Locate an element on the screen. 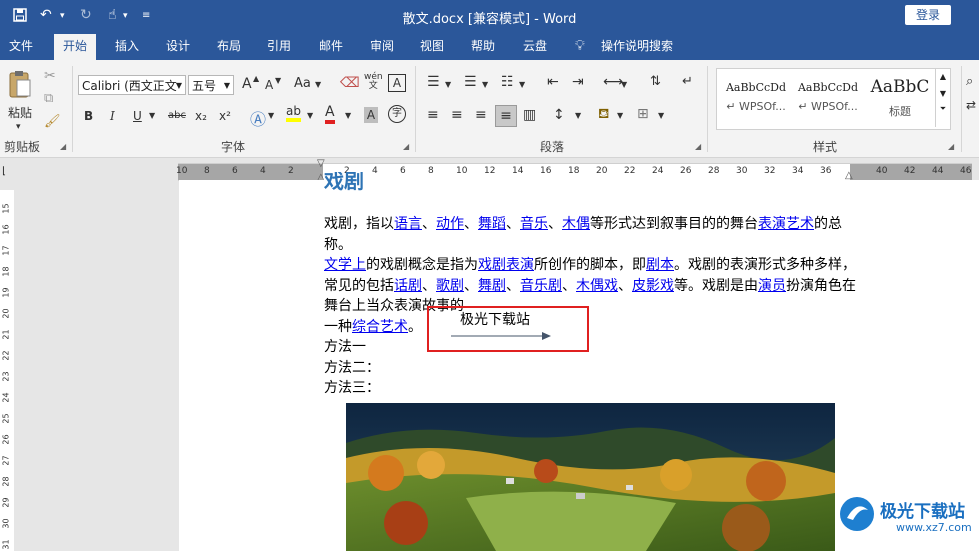 The height and width of the screenshot is (551, 979). tab-stop-selector-icon: ⌊ is located at coordinates (4, 171).